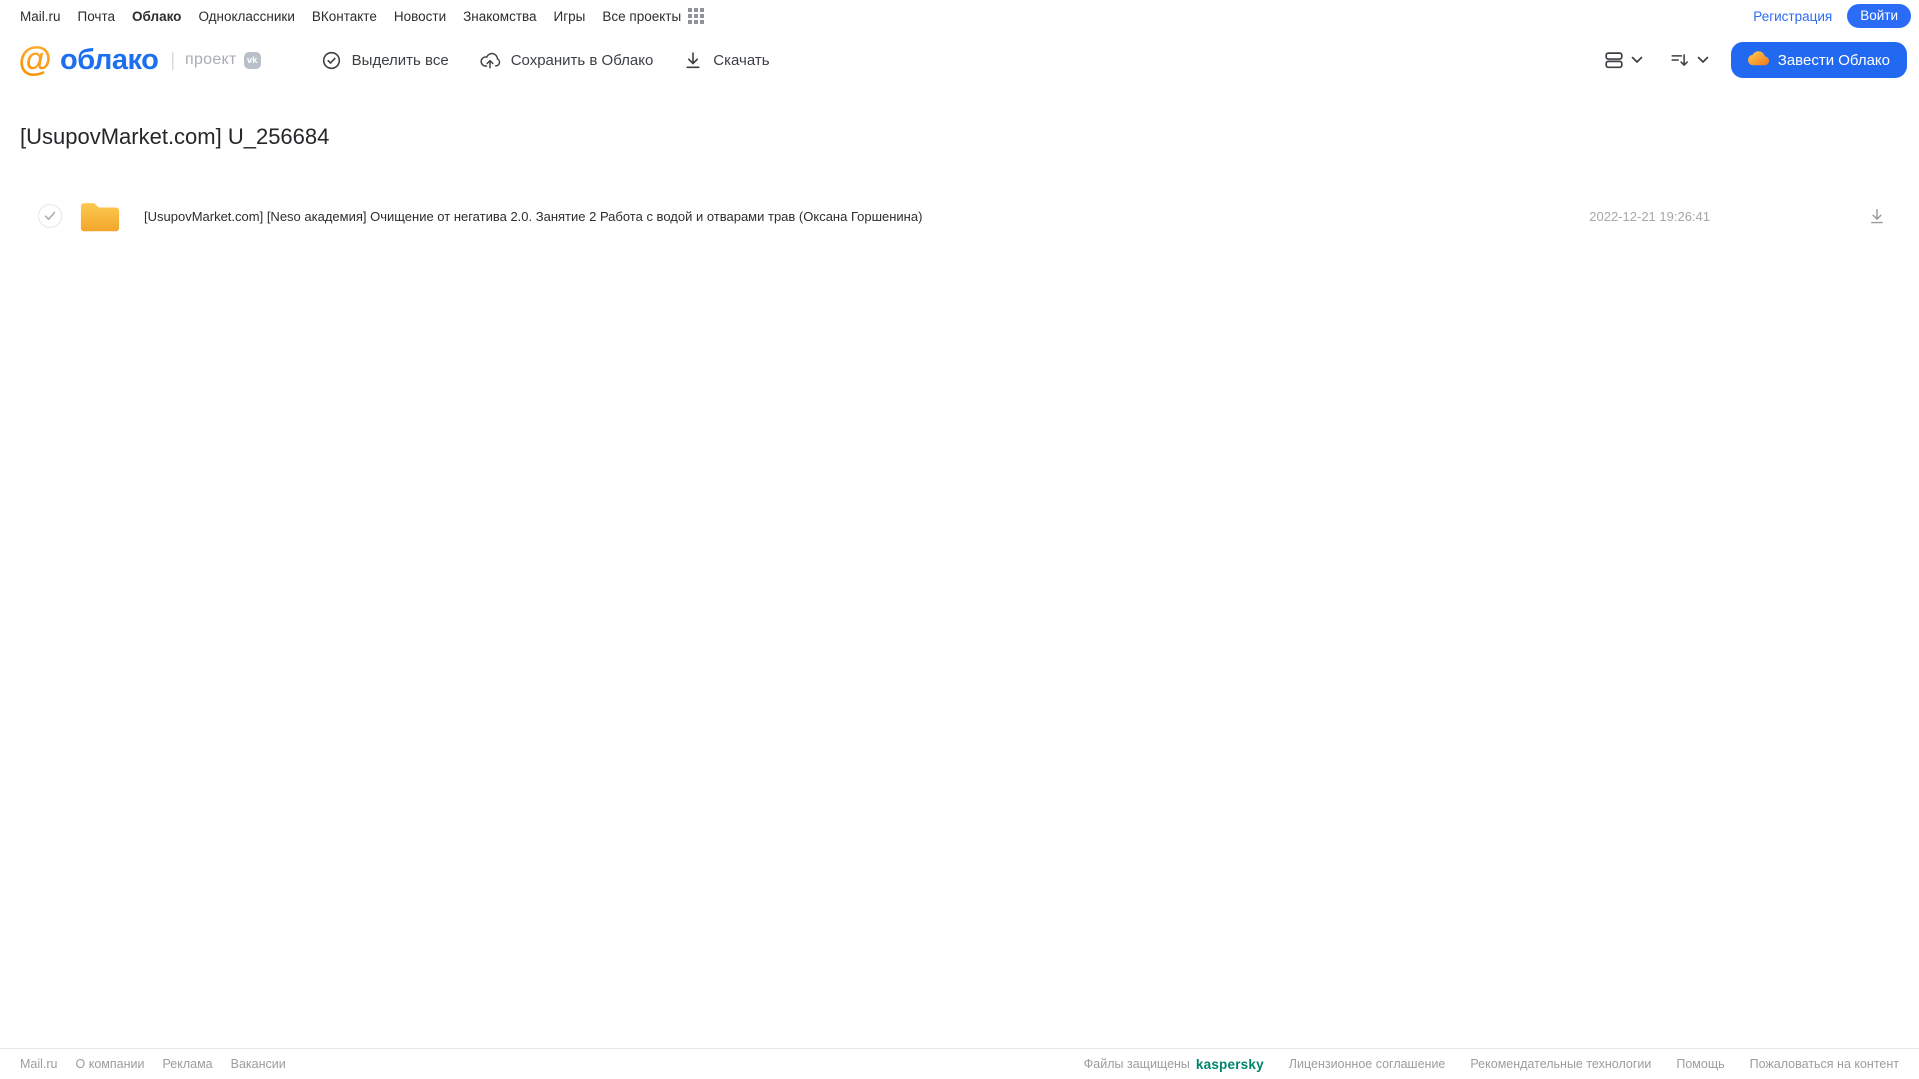 The height and width of the screenshot is (1079, 1919). I want to click on folder-icon, so click(100, 216).